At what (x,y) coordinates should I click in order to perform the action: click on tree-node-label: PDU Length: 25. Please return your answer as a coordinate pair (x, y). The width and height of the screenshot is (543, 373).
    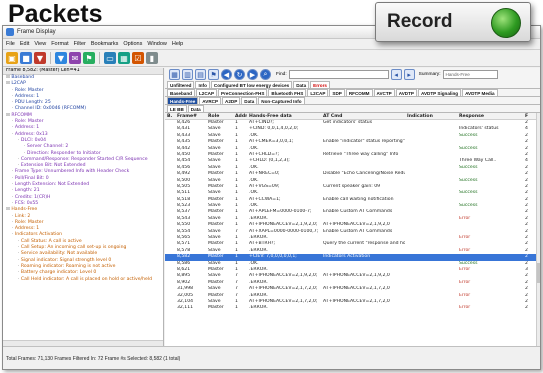
    Looking at the image, I should click on (32, 103).